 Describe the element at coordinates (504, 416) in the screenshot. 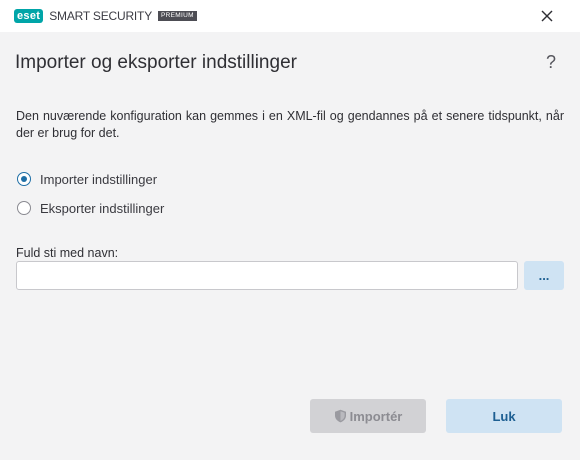

I see `close-button: Luk` at that location.